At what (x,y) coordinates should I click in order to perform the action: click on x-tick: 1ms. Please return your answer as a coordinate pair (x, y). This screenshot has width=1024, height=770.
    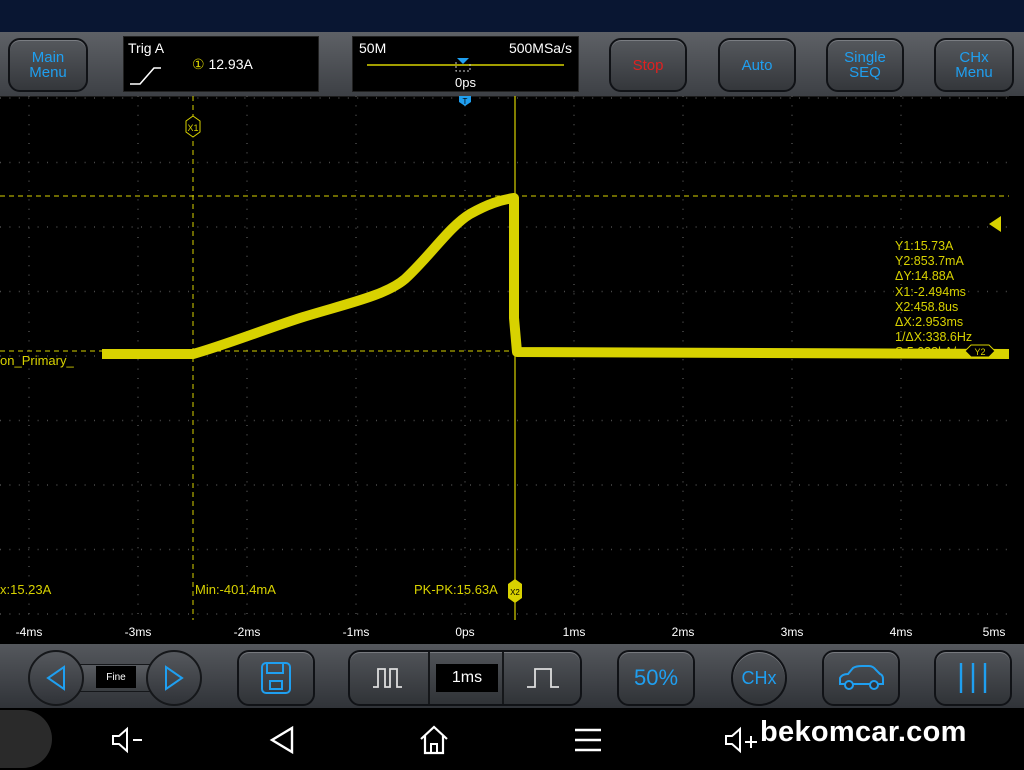
    Looking at the image, I should click on (574, 632).